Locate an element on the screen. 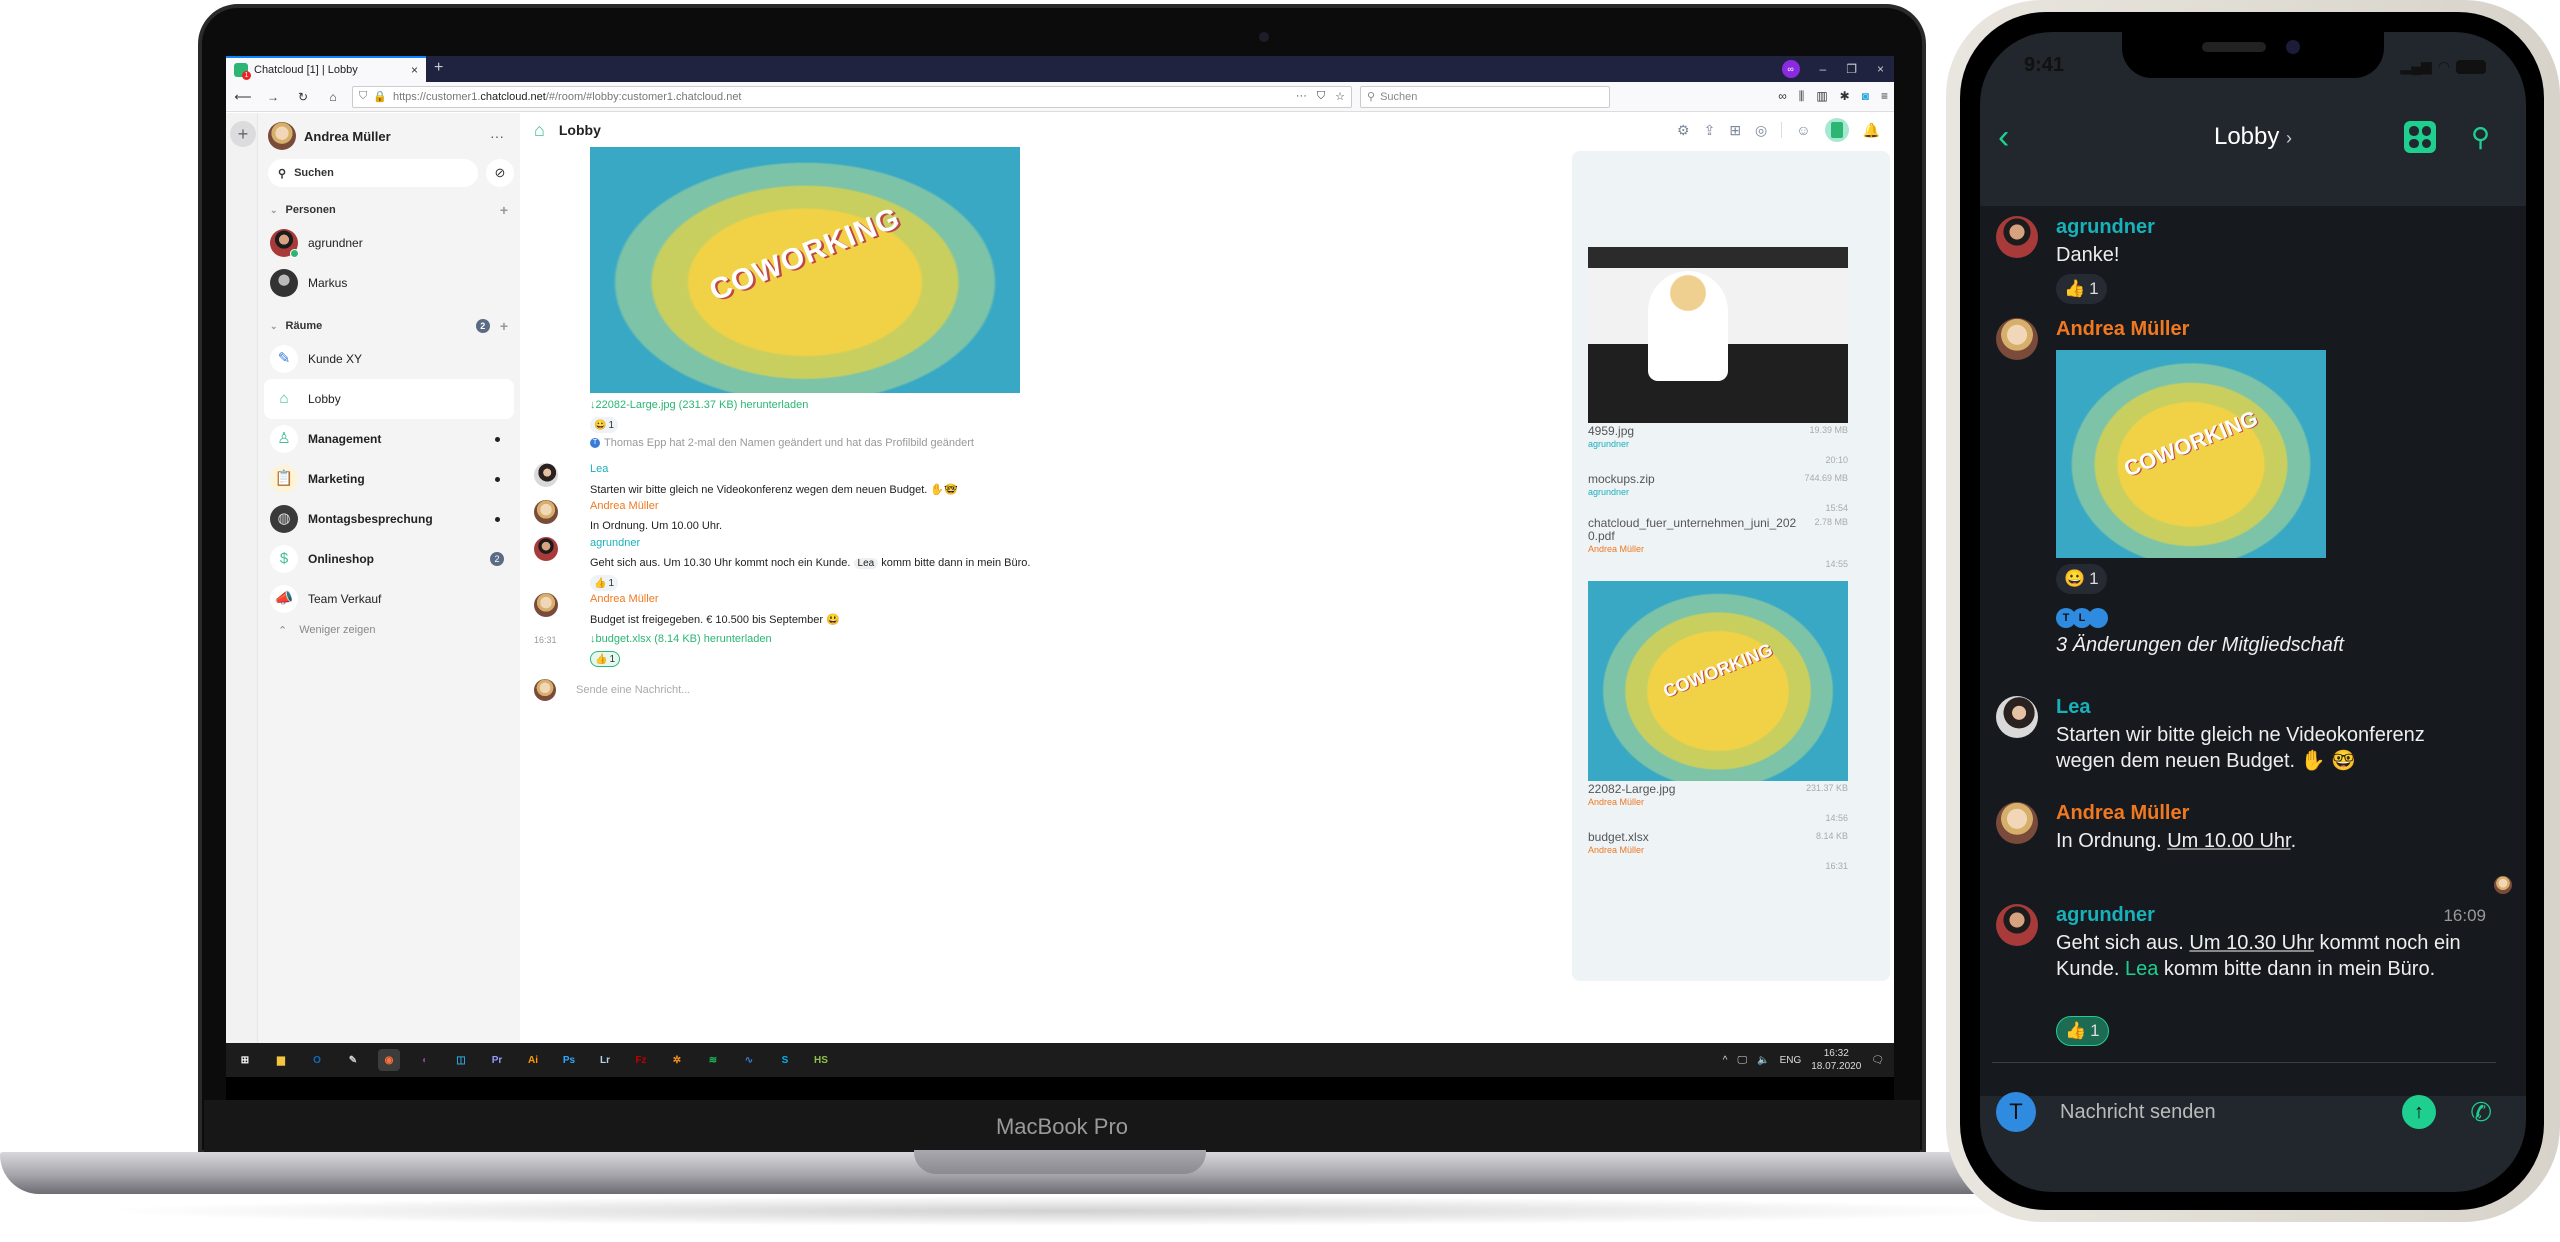 Image resolution: width=2560 pixels, height=1242 pixels. taskbar-tor-icon: ◐ is located at coordinates (425, 1060).